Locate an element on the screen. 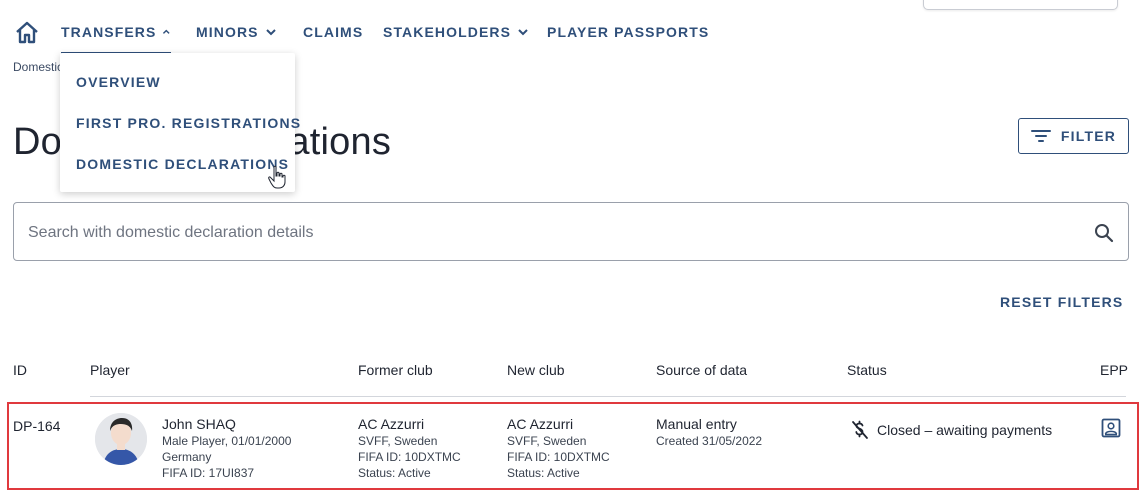 Image resolution: width=1146 pixels, height=497 pixels. status-cell: Closed – awaiting payments is located at coordinates (951, 430).